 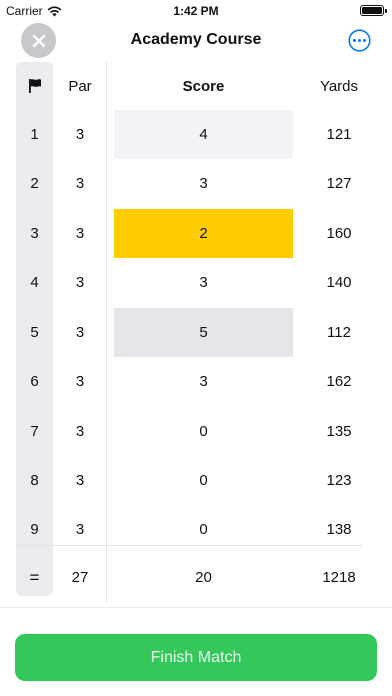 I want to click on yards-header: Yards, so click(x=339, y=86).